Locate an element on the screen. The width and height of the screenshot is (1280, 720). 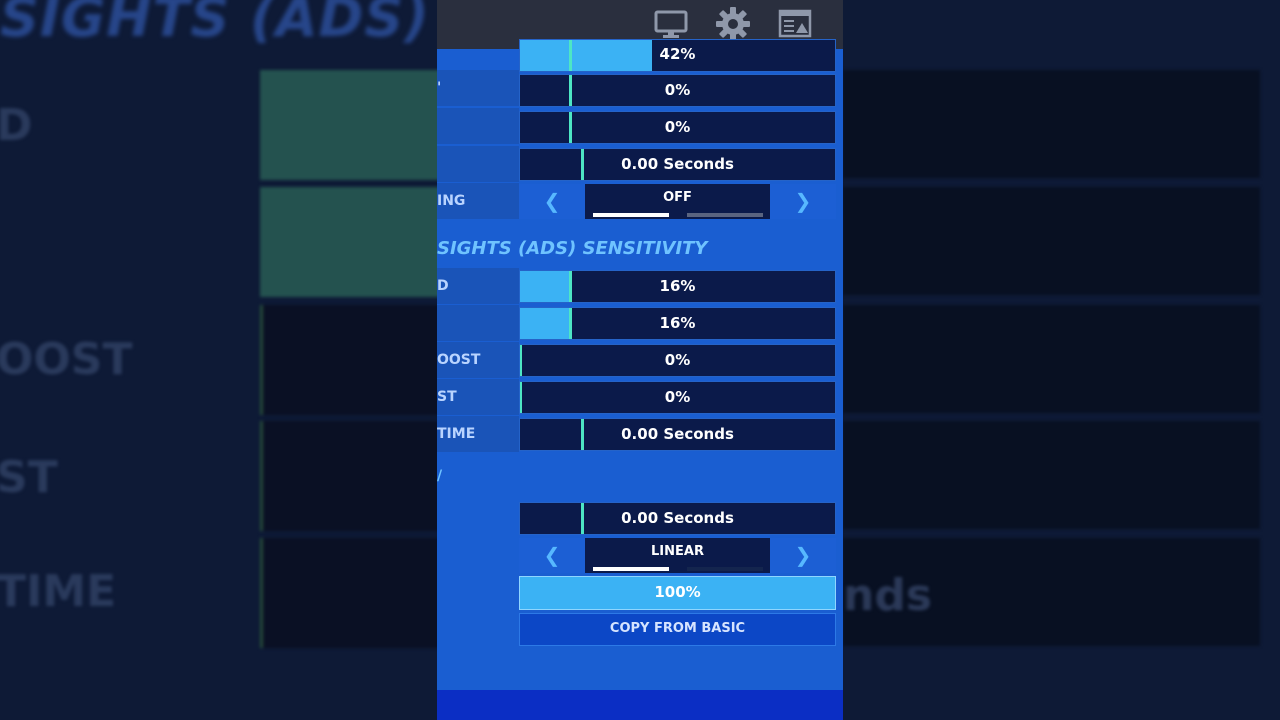
row-label: TIME is located at coordinates (456, 434).